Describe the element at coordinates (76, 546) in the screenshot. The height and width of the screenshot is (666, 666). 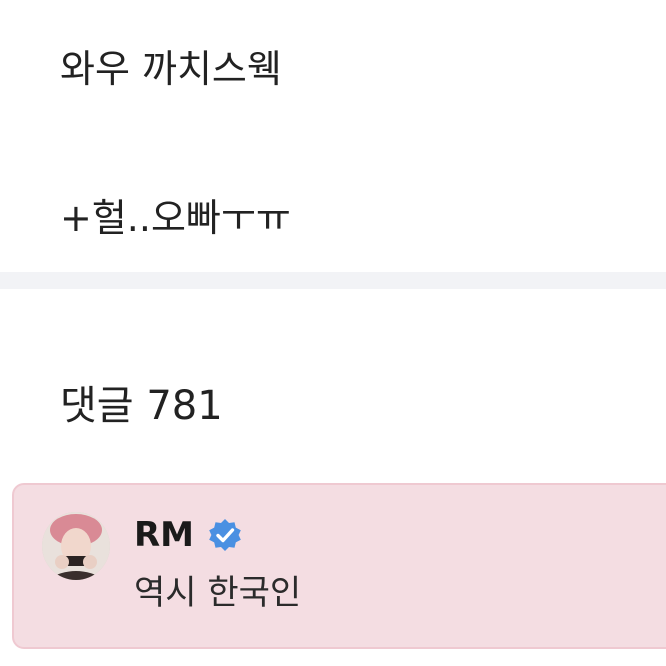
I see `avatar` at that location.